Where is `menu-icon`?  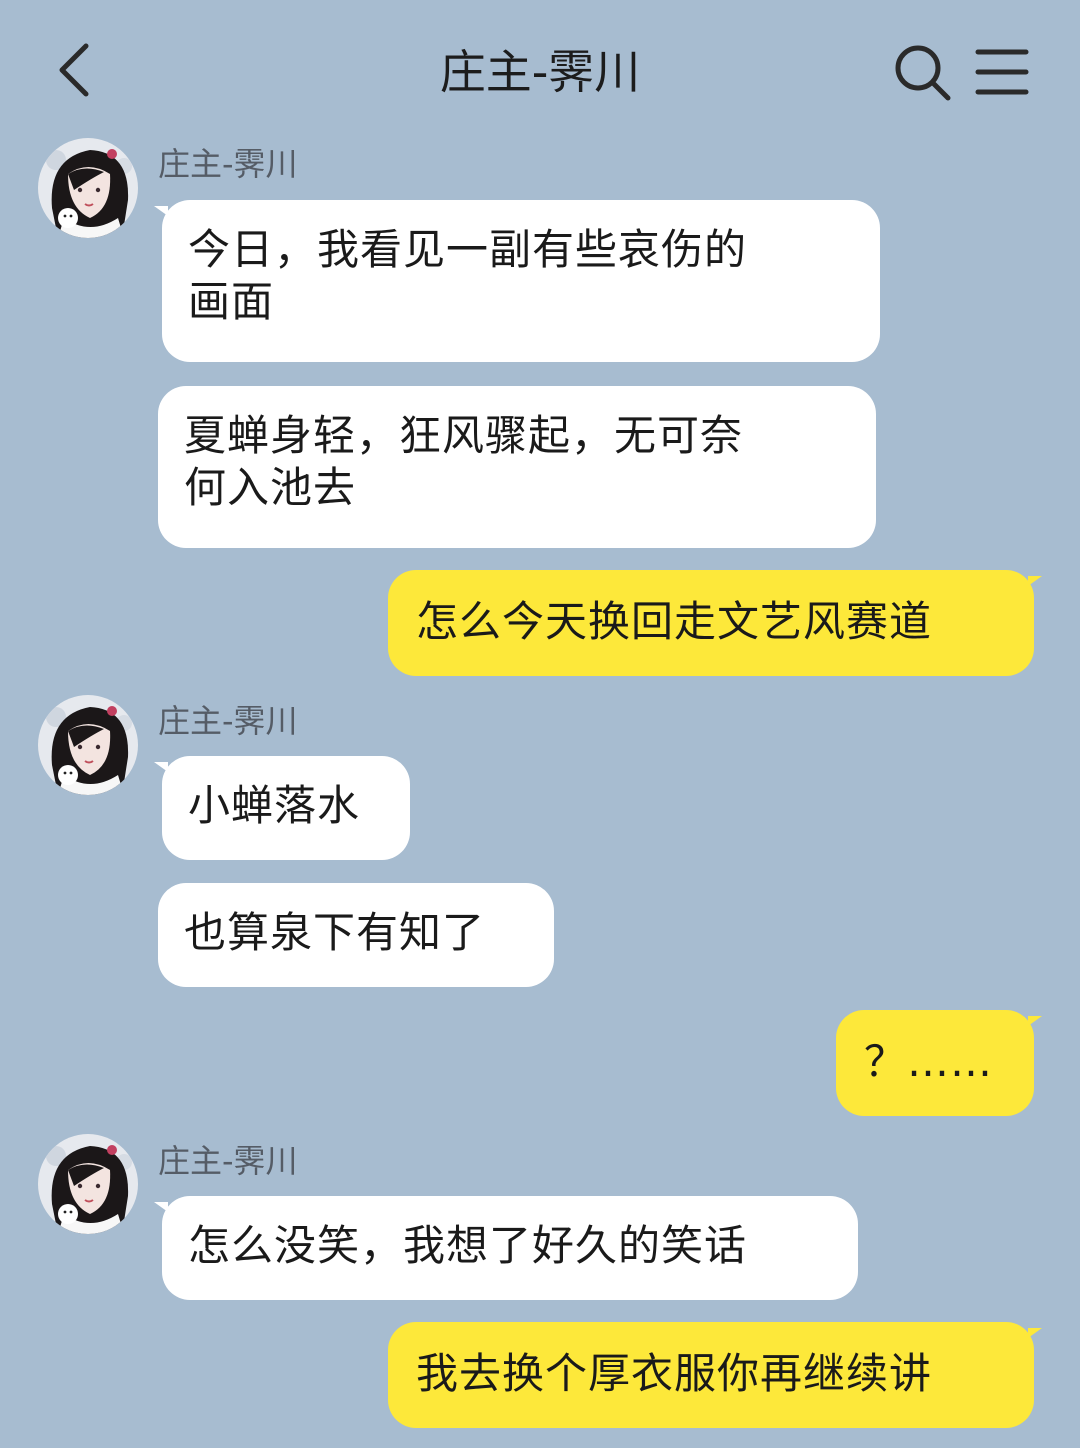 menu-icon is located at coordinates (1002, 72).